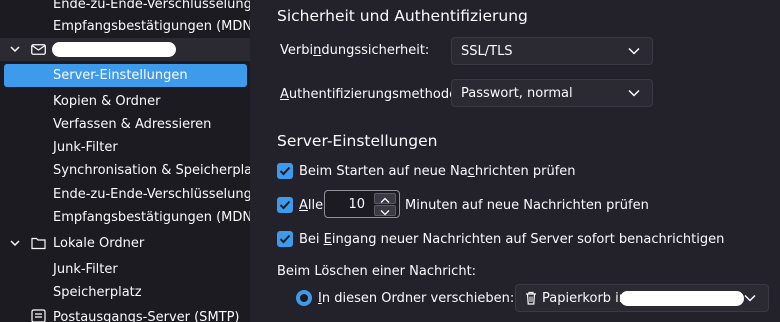  Describe the element at coordinates (125, 292) in the screenshot. I see `sidebar-item-local-storage: Speicherplatz` at that location.